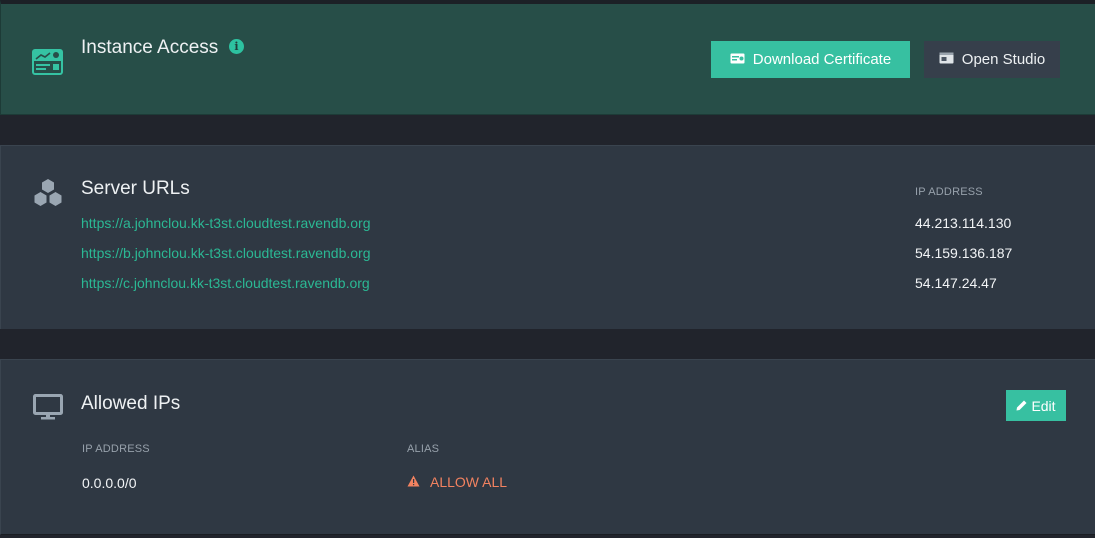  I want to click on warning-icon, so click(413, 482).